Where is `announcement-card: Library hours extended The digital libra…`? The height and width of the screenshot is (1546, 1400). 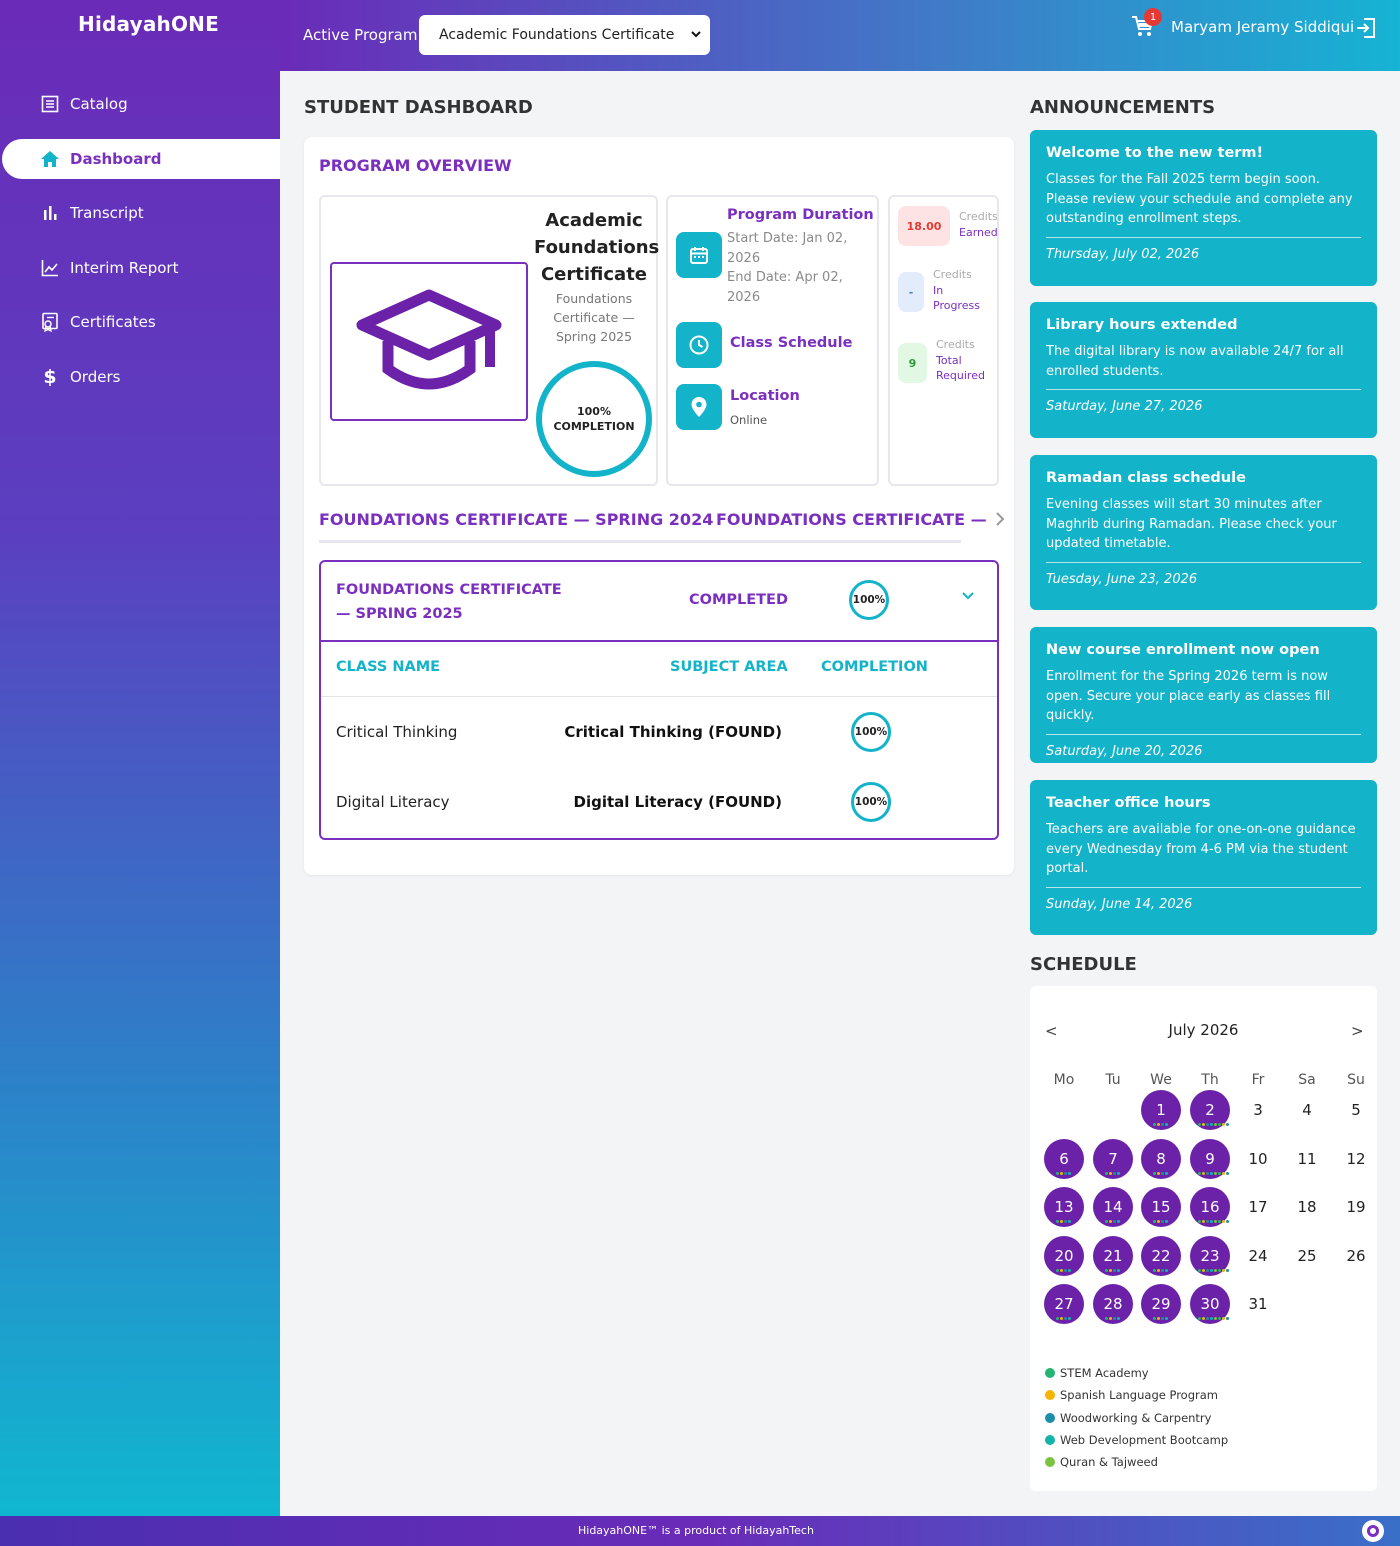
announcement-card: Library hours extended The digital libra… is located at coordinates (1203, 370).